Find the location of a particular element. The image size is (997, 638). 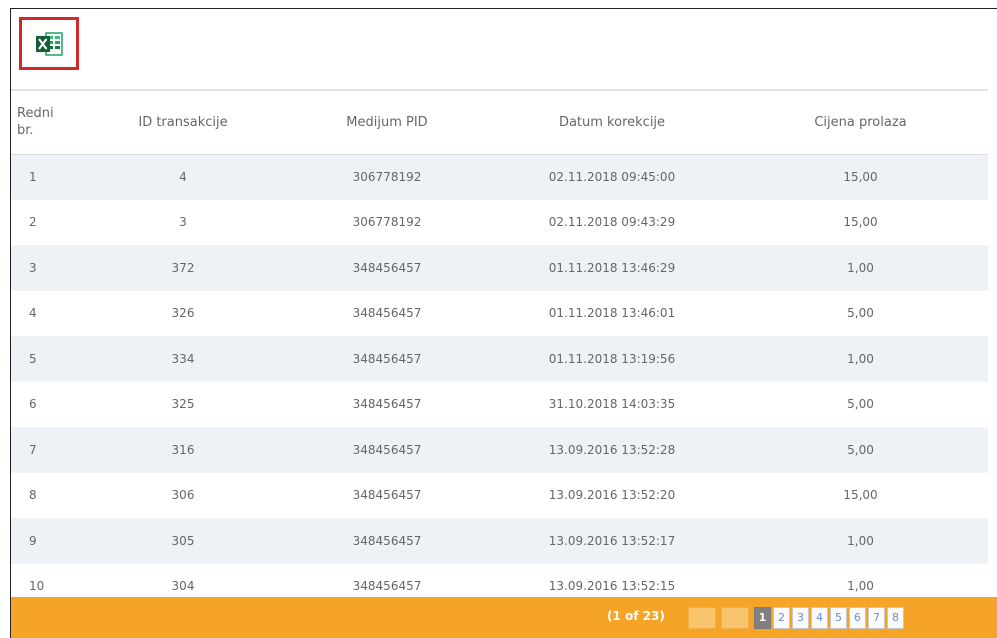

cell-transaction-id: 306 is located at coordinates (183, 495).